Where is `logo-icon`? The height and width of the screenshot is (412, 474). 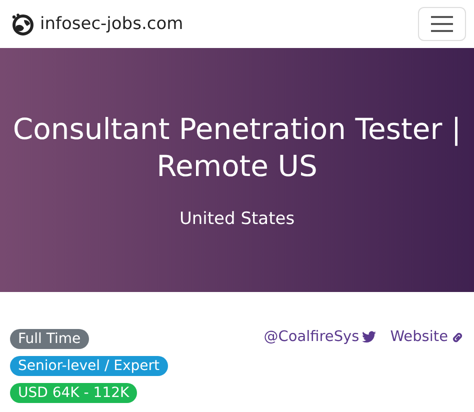
logo-icon is located at coordinates (22, 24).